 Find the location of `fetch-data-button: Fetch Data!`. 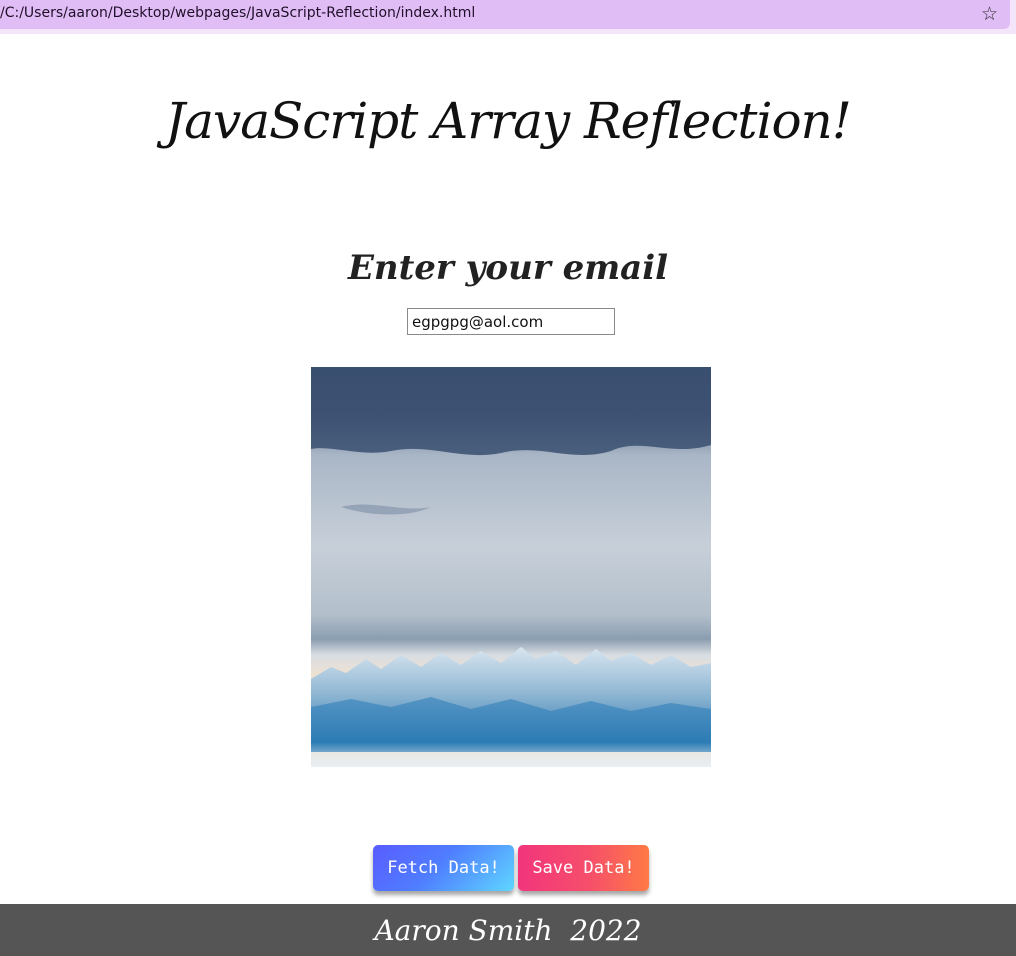

fetch-data-button: Fetch Data! is located at coordinates (443, 868).